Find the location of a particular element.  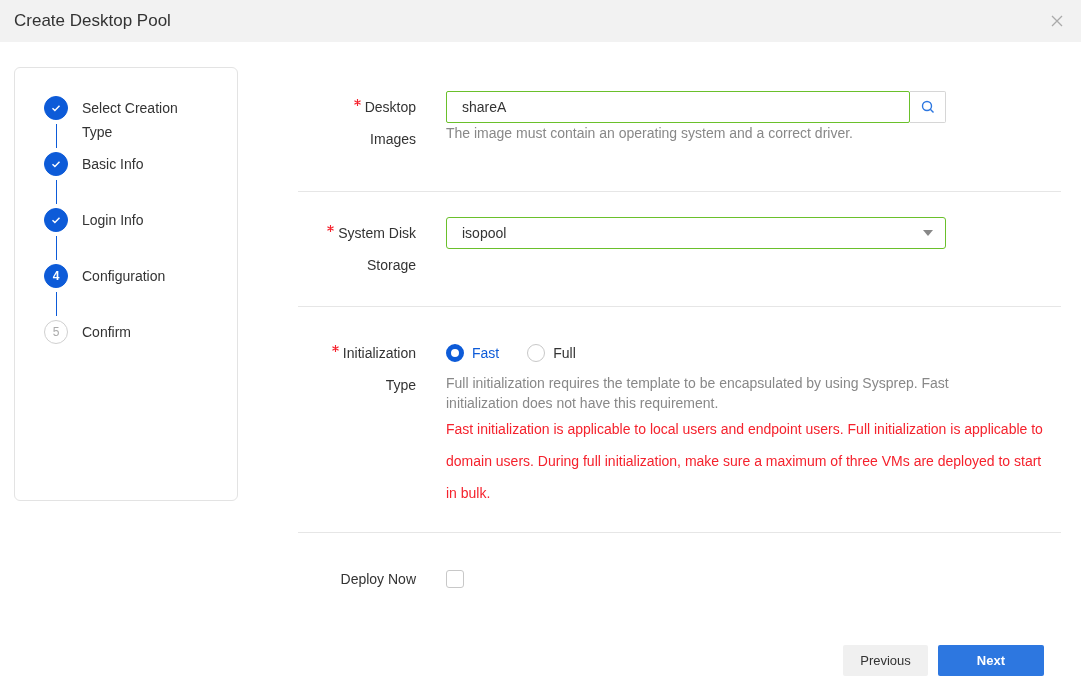

radio-option: Fast is located at coordinates (473, 353).